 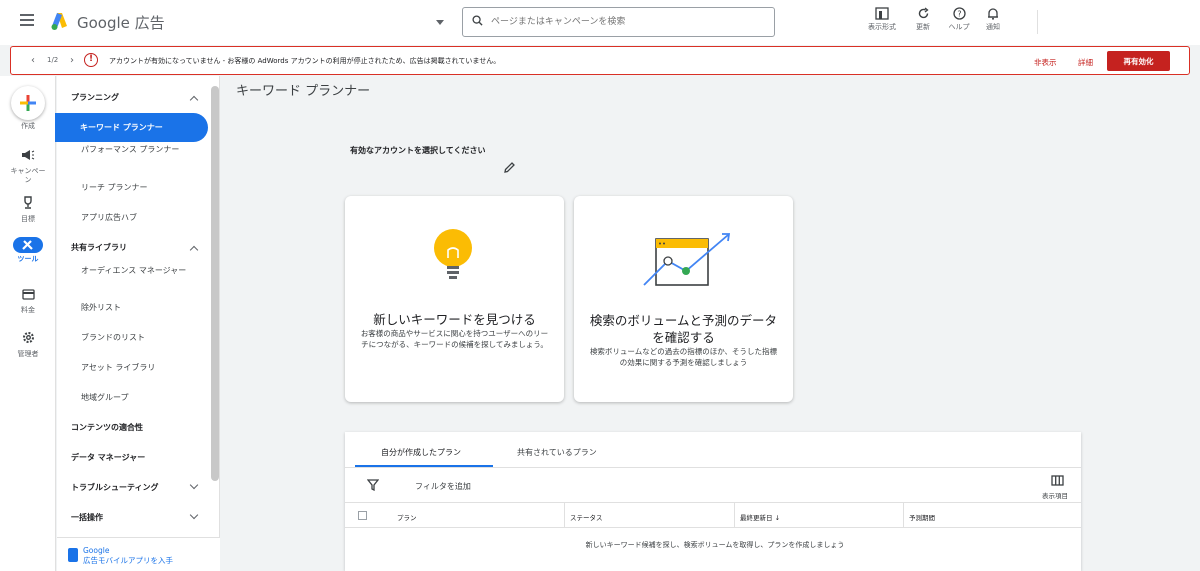 What do you see at coordinates (440, 22) in the screenshot?
I see `account-dropdown-icon` at bounding box center [440, 22].